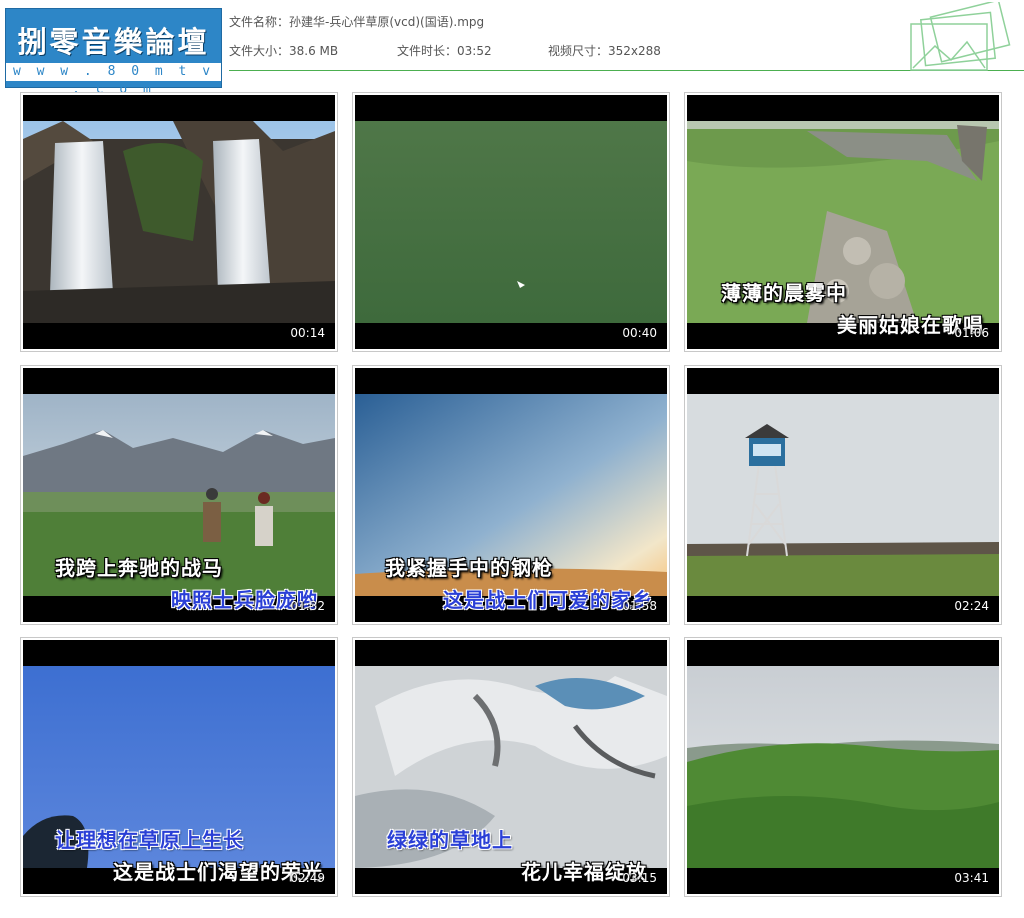 This screenshot has width=1024, height=918. I want to click on lyric-line-1: 绿绿的草地上, so click(450, 840).